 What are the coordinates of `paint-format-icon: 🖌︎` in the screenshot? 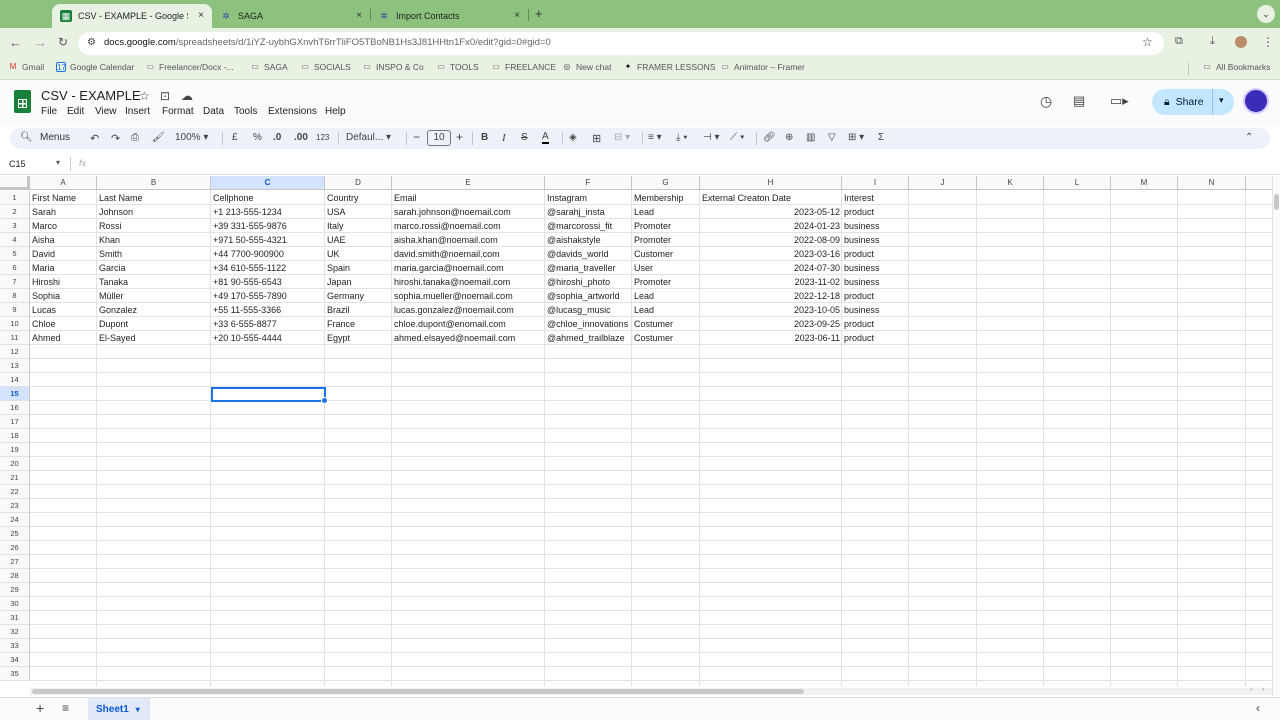 It's located at (158, 137).